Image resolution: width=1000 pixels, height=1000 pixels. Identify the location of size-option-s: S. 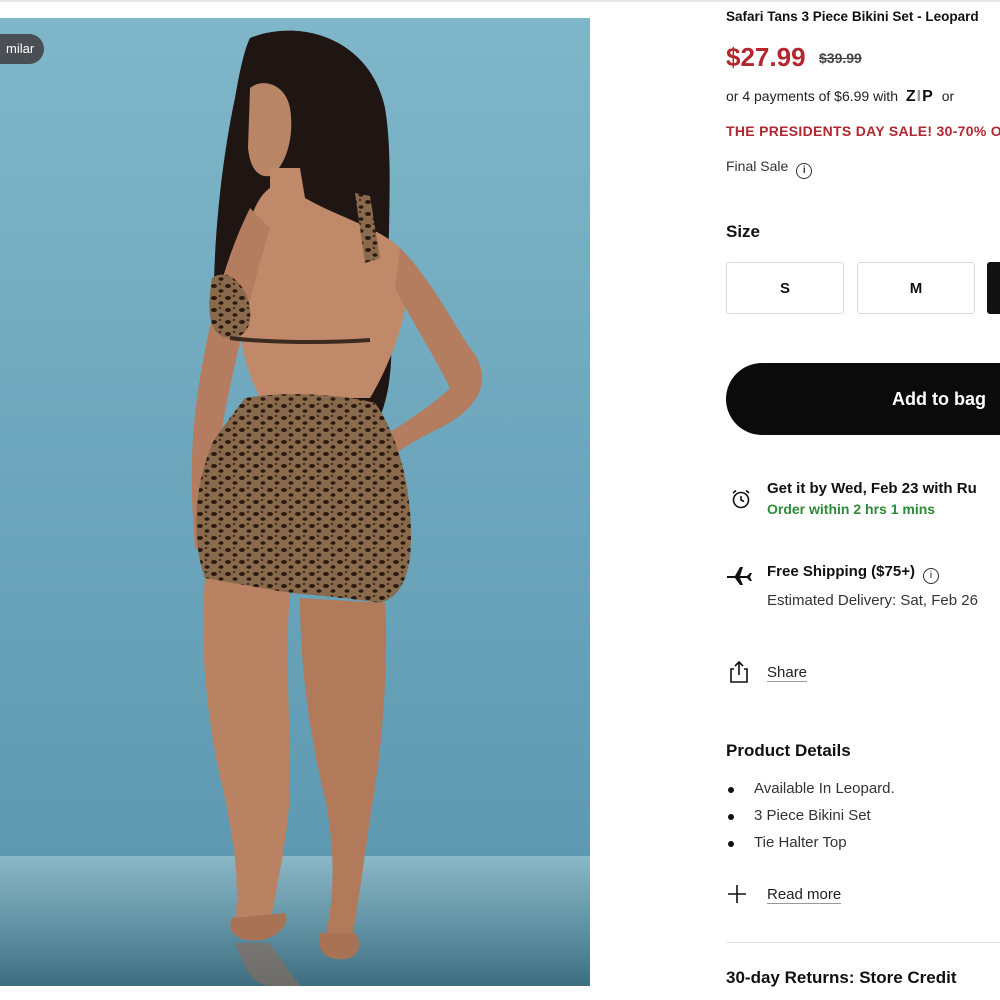
(785, 288).